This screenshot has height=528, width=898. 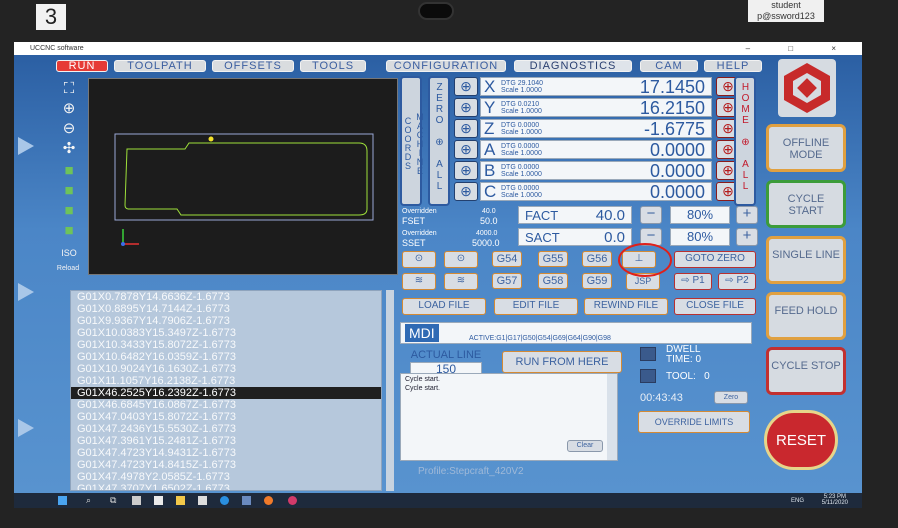 What do you see at coordinates (806, 316) in the screenshot?
I see `feed-hold-button: FEED HOLD` at bounding box center [806, 316].